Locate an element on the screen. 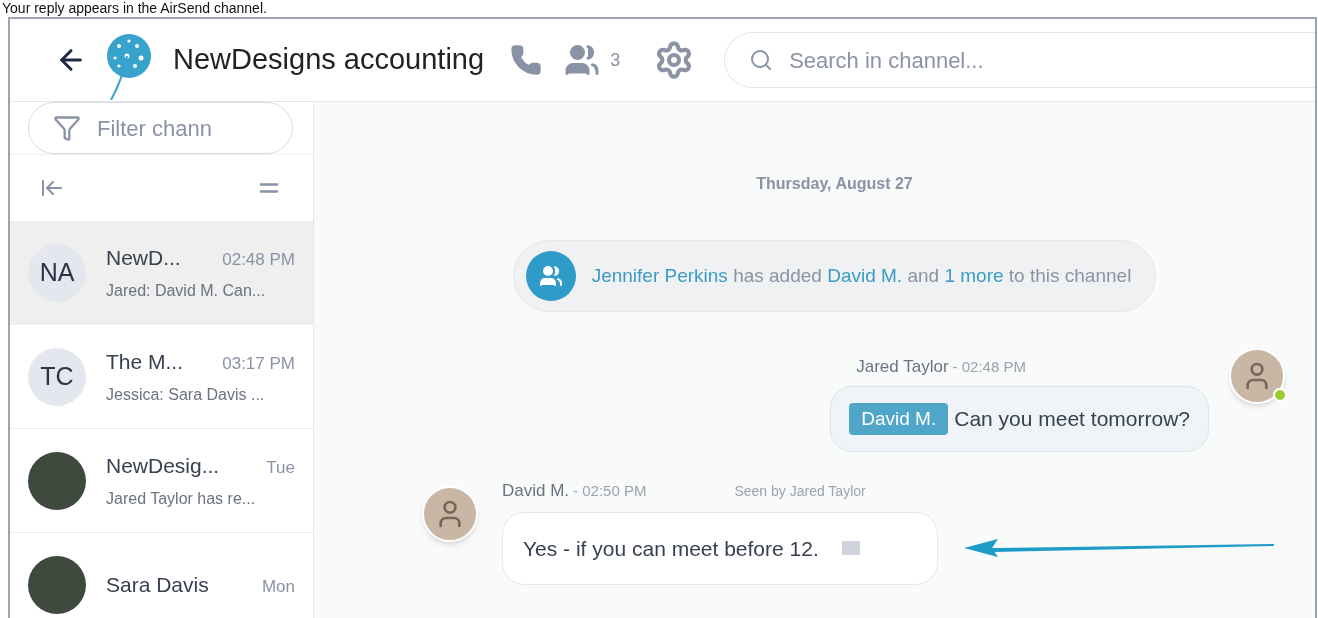  channel-time: 02:48 PM is located at coordinates (258, 259).